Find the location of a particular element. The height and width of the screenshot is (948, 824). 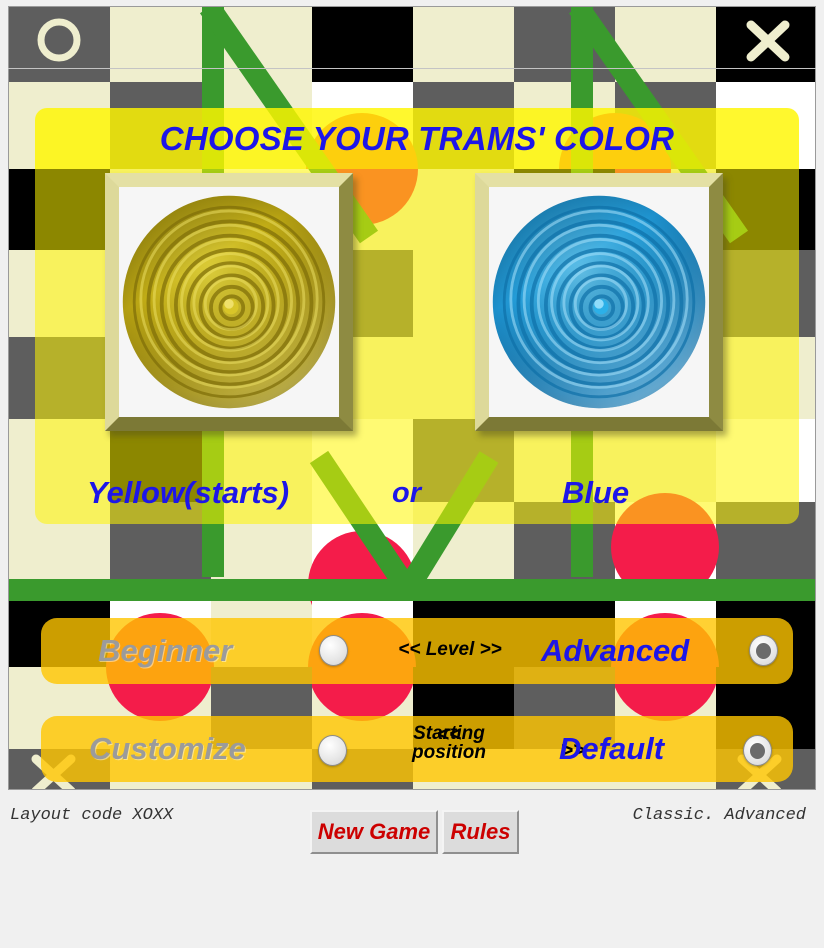

yellow-disc-icon is located at coordinates (229, 302).